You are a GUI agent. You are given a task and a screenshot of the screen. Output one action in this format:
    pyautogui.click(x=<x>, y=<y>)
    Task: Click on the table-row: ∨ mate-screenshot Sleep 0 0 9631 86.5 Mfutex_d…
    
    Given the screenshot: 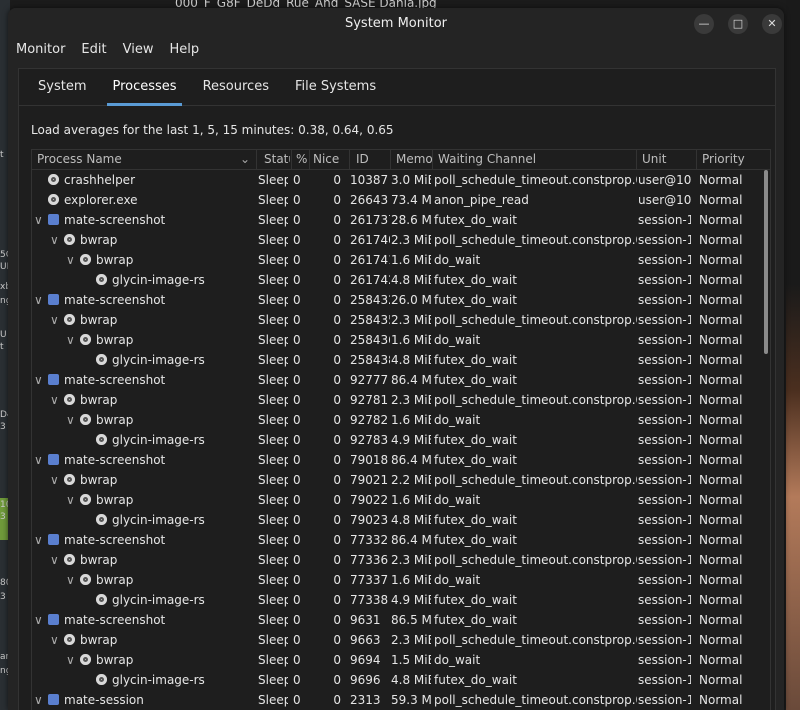 What is the action you would take?
    pyautogui.click(x=401, y=620)
    